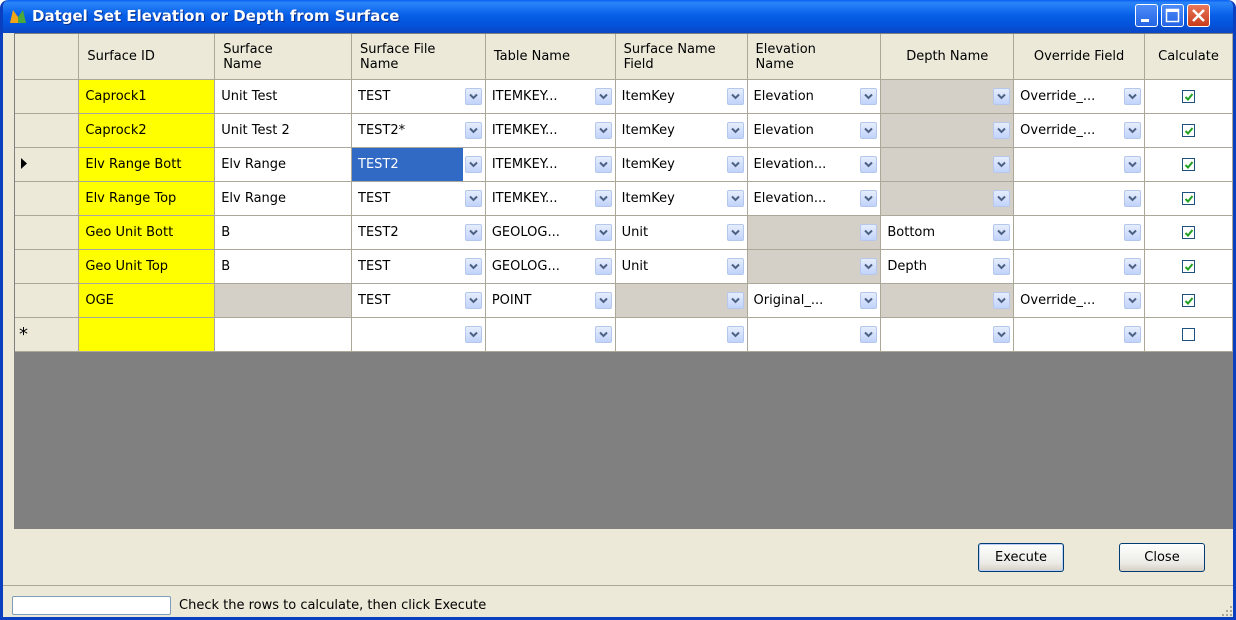 This screenshot has height=620, width=1236. What do you see at coordinates (947, 266) in the screenshot?
I see `cell-depth-combo: Depth` at bounding box center [947, 266].